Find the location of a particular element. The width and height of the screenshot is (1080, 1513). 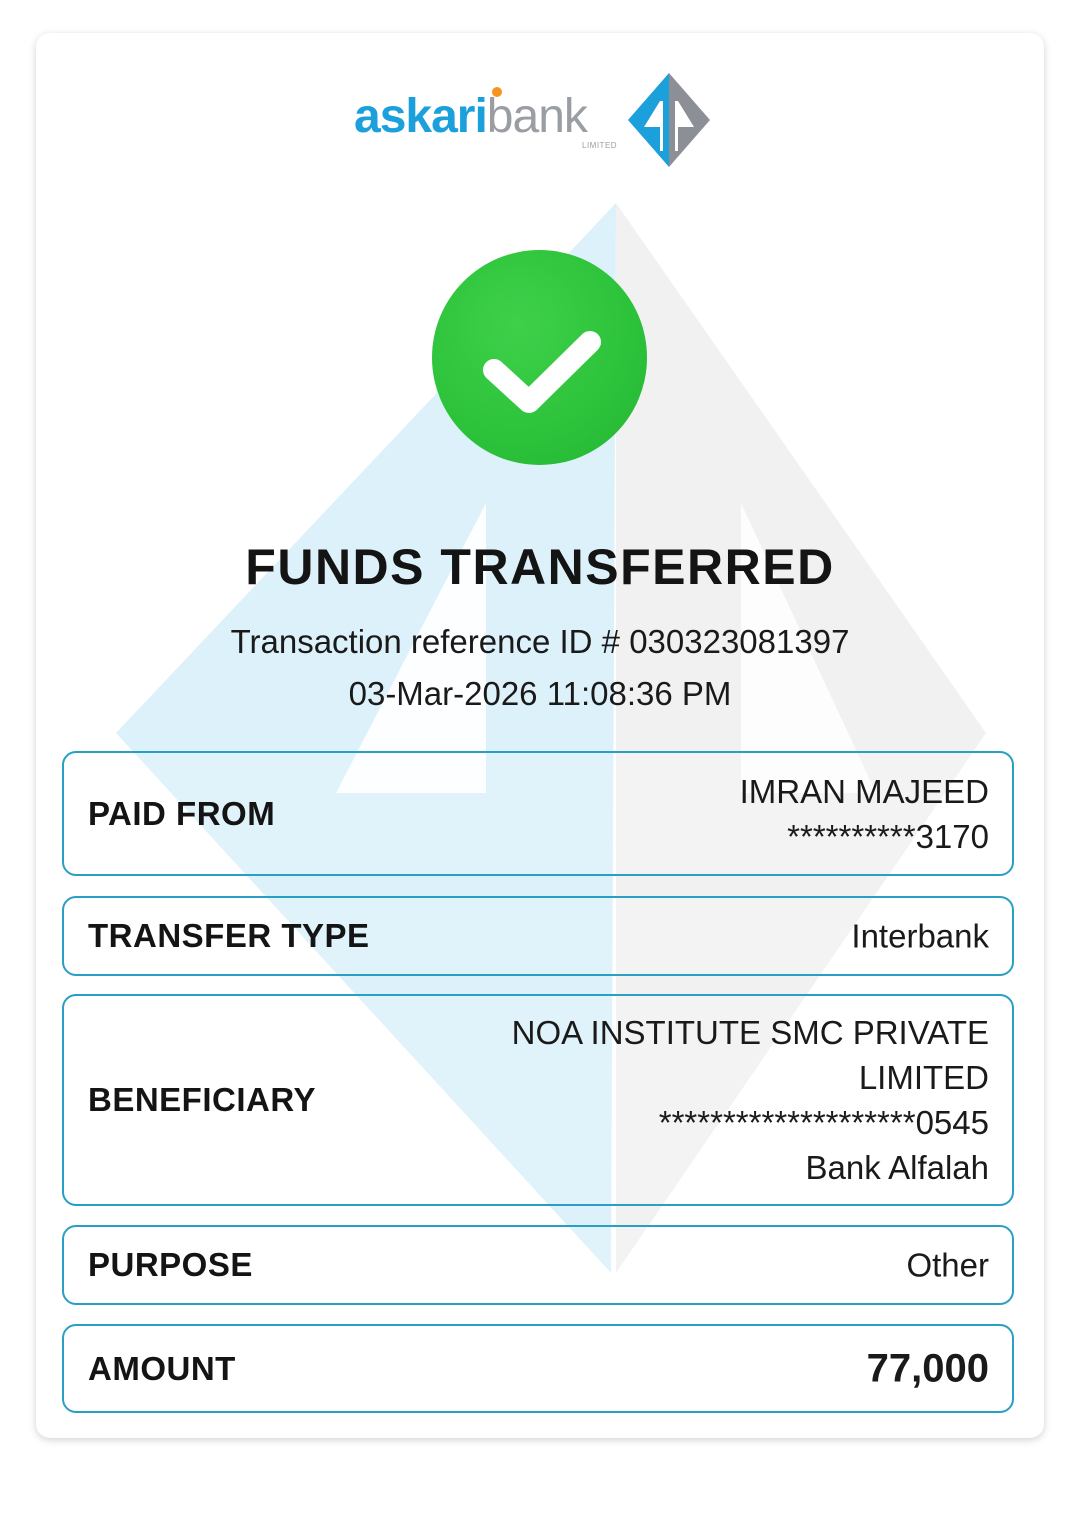

beneficiary-bank: Bank Alfalah is located at coordinates (897, 1167).